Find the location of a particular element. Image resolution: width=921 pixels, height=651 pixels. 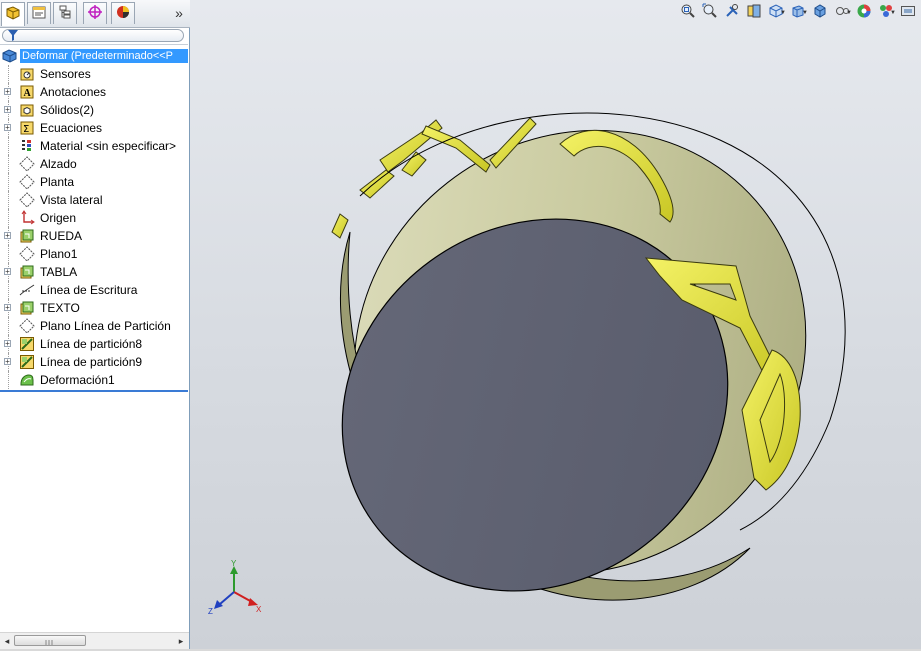

feature-tree-icon is located at coordinates (13, 14).